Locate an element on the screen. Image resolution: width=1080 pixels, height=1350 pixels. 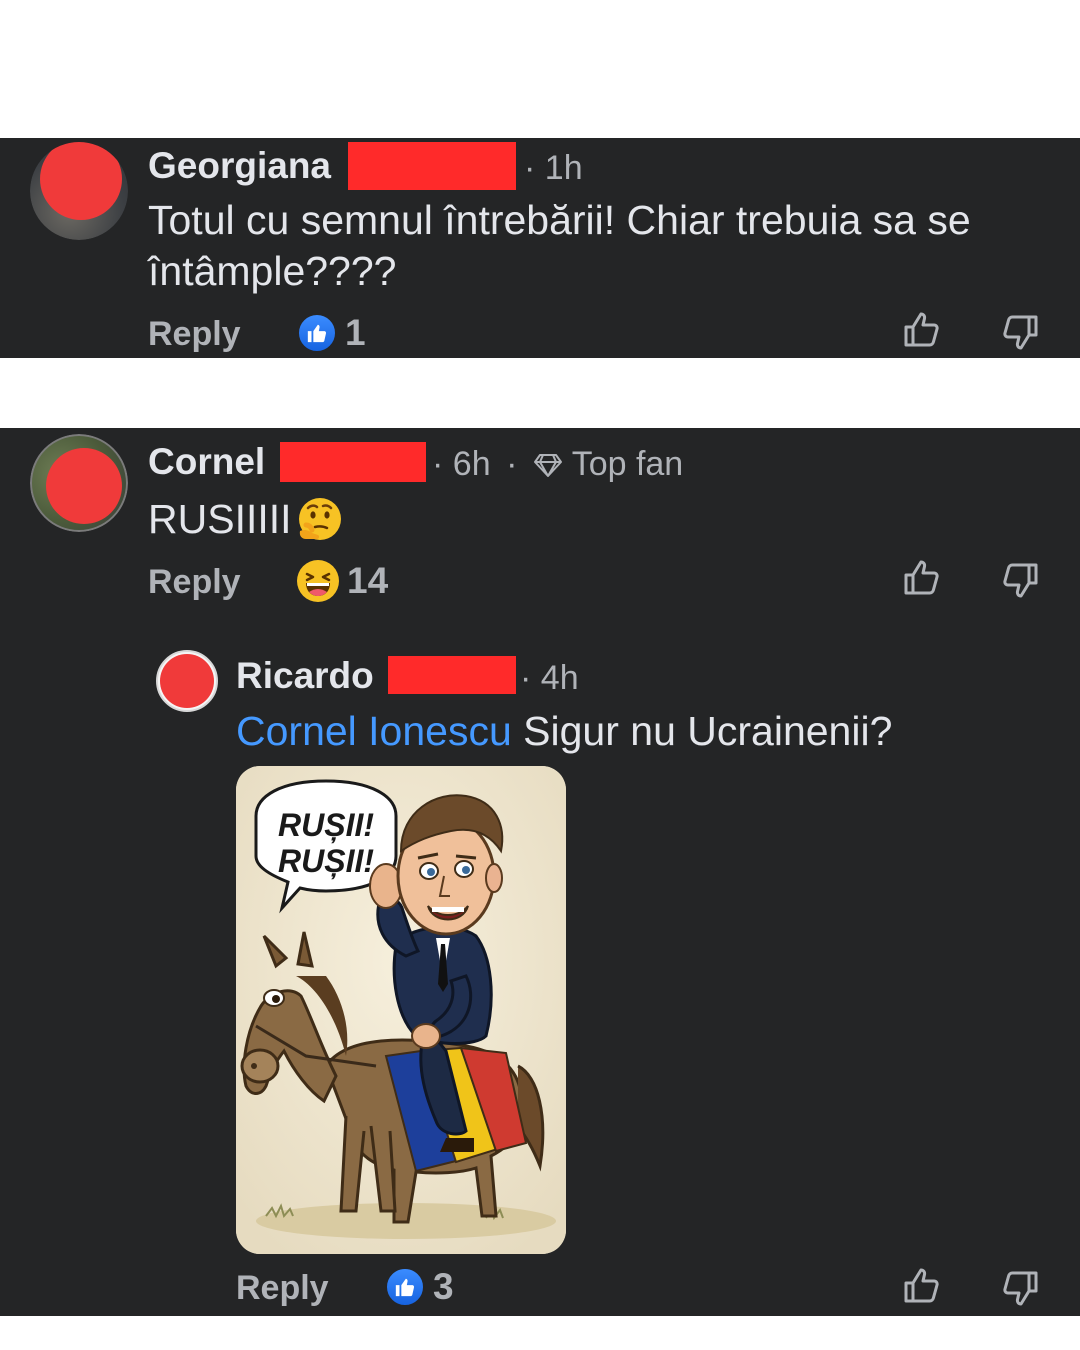
comment-timestamp: 1h is located at coordinates (564, 168).